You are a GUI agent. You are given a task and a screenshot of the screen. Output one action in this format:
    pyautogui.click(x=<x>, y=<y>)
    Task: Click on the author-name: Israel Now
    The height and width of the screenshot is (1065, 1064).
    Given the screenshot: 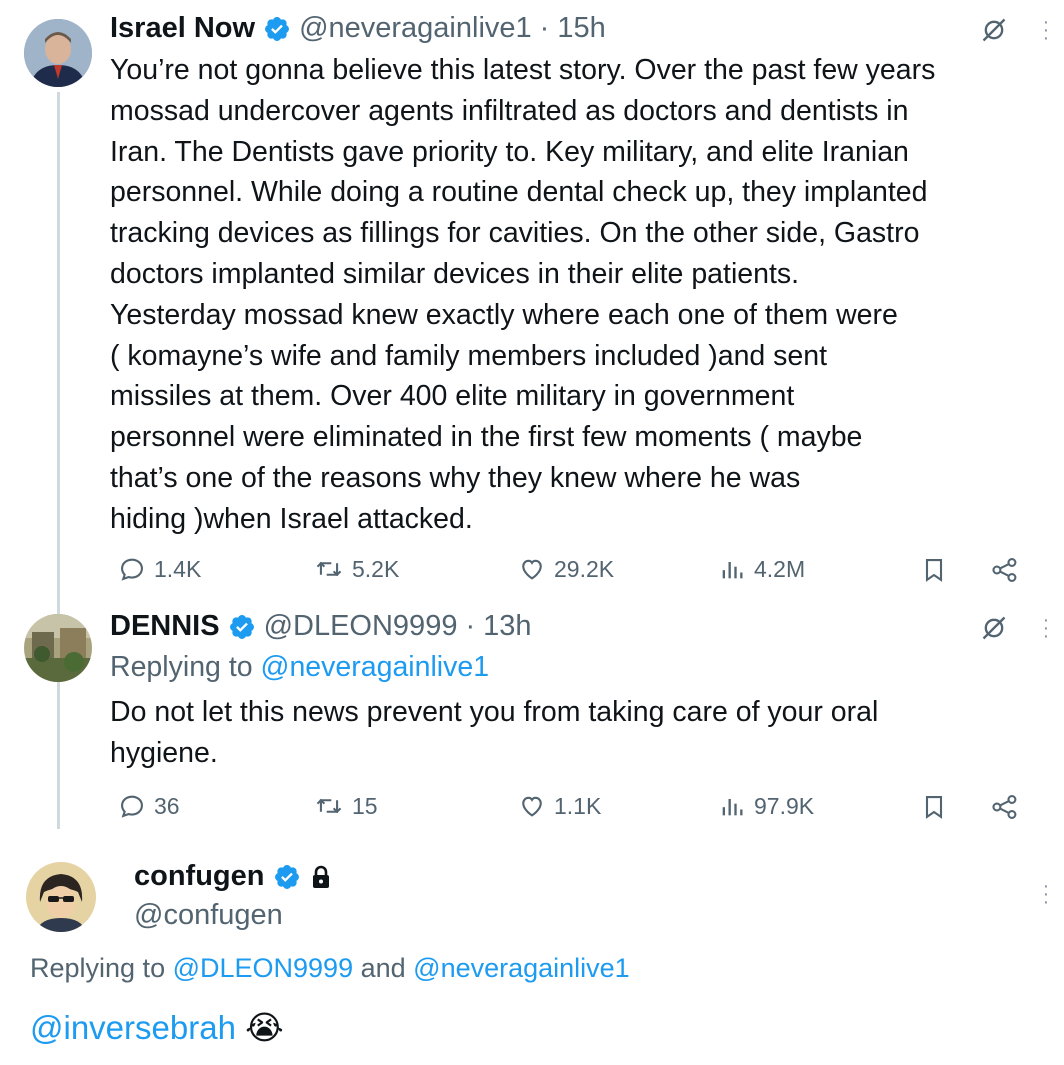 What is the action you would take?
    pyautogui.click(x=182, y=28)
    